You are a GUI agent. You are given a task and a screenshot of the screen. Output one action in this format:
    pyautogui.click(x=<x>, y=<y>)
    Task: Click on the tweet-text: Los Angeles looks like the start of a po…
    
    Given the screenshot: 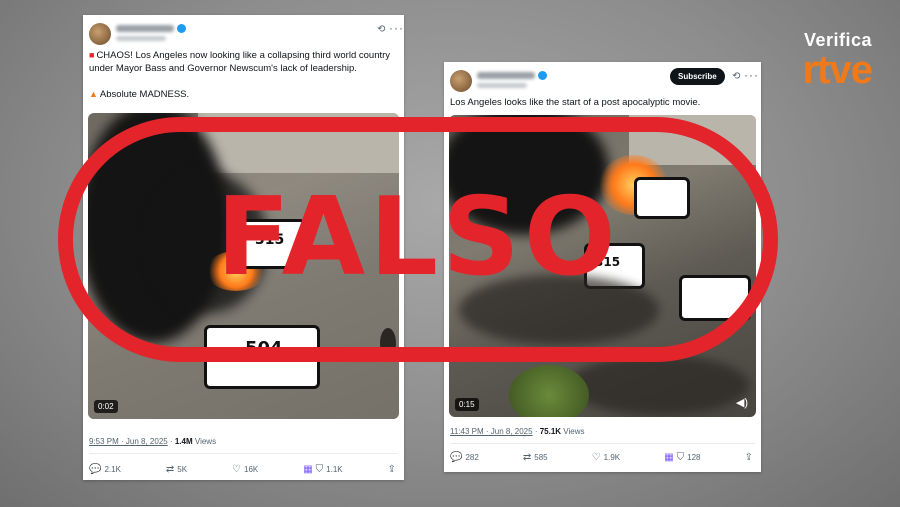 What is the action you would take?
    pyautogui.click(x=602, y=102)
    